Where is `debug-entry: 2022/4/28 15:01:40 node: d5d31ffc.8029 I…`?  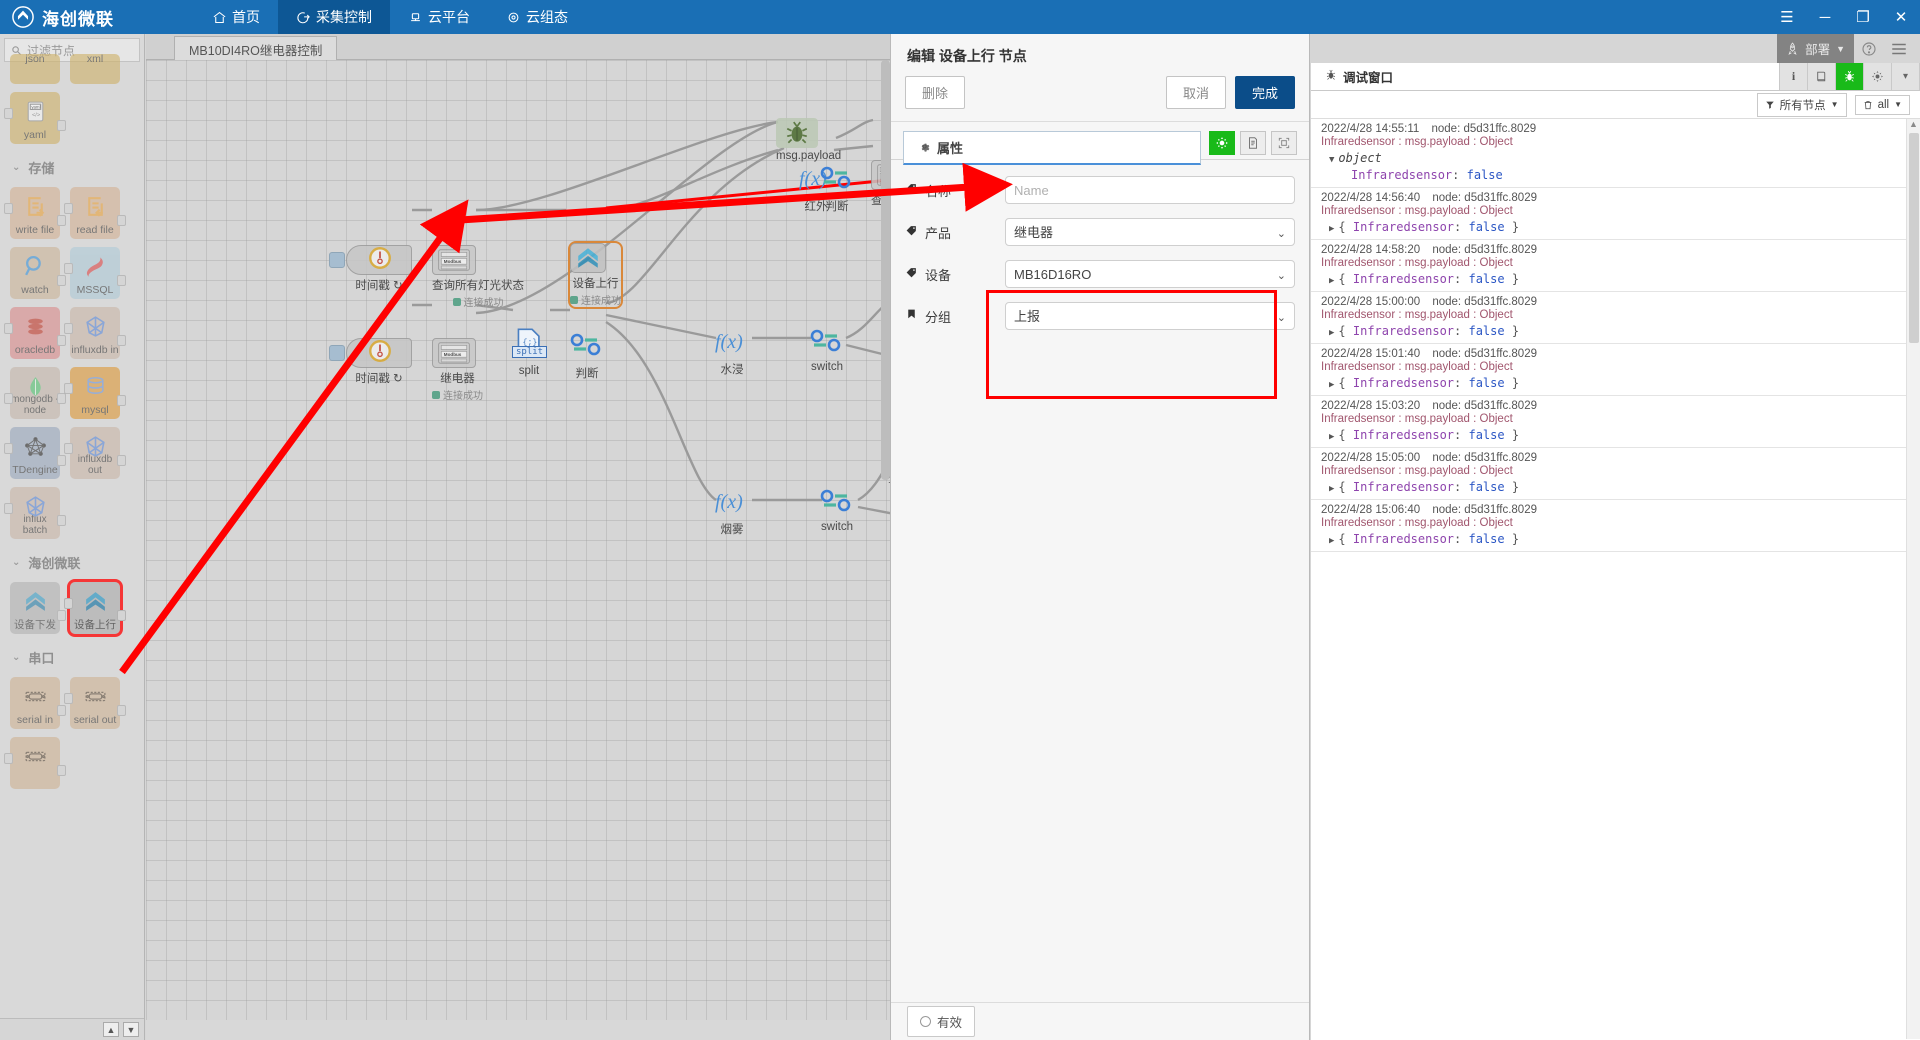
debug-entry: 2022/4/28 15:01:40 node: d5d31ffc.8029 I… is located at coordinates (1615, 370).